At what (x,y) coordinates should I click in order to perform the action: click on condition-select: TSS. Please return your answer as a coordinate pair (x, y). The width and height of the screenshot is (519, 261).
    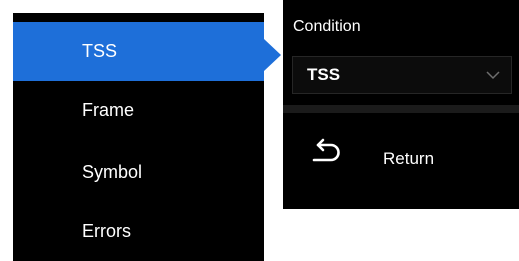
    Looking at the image, I should click on (402, 75).